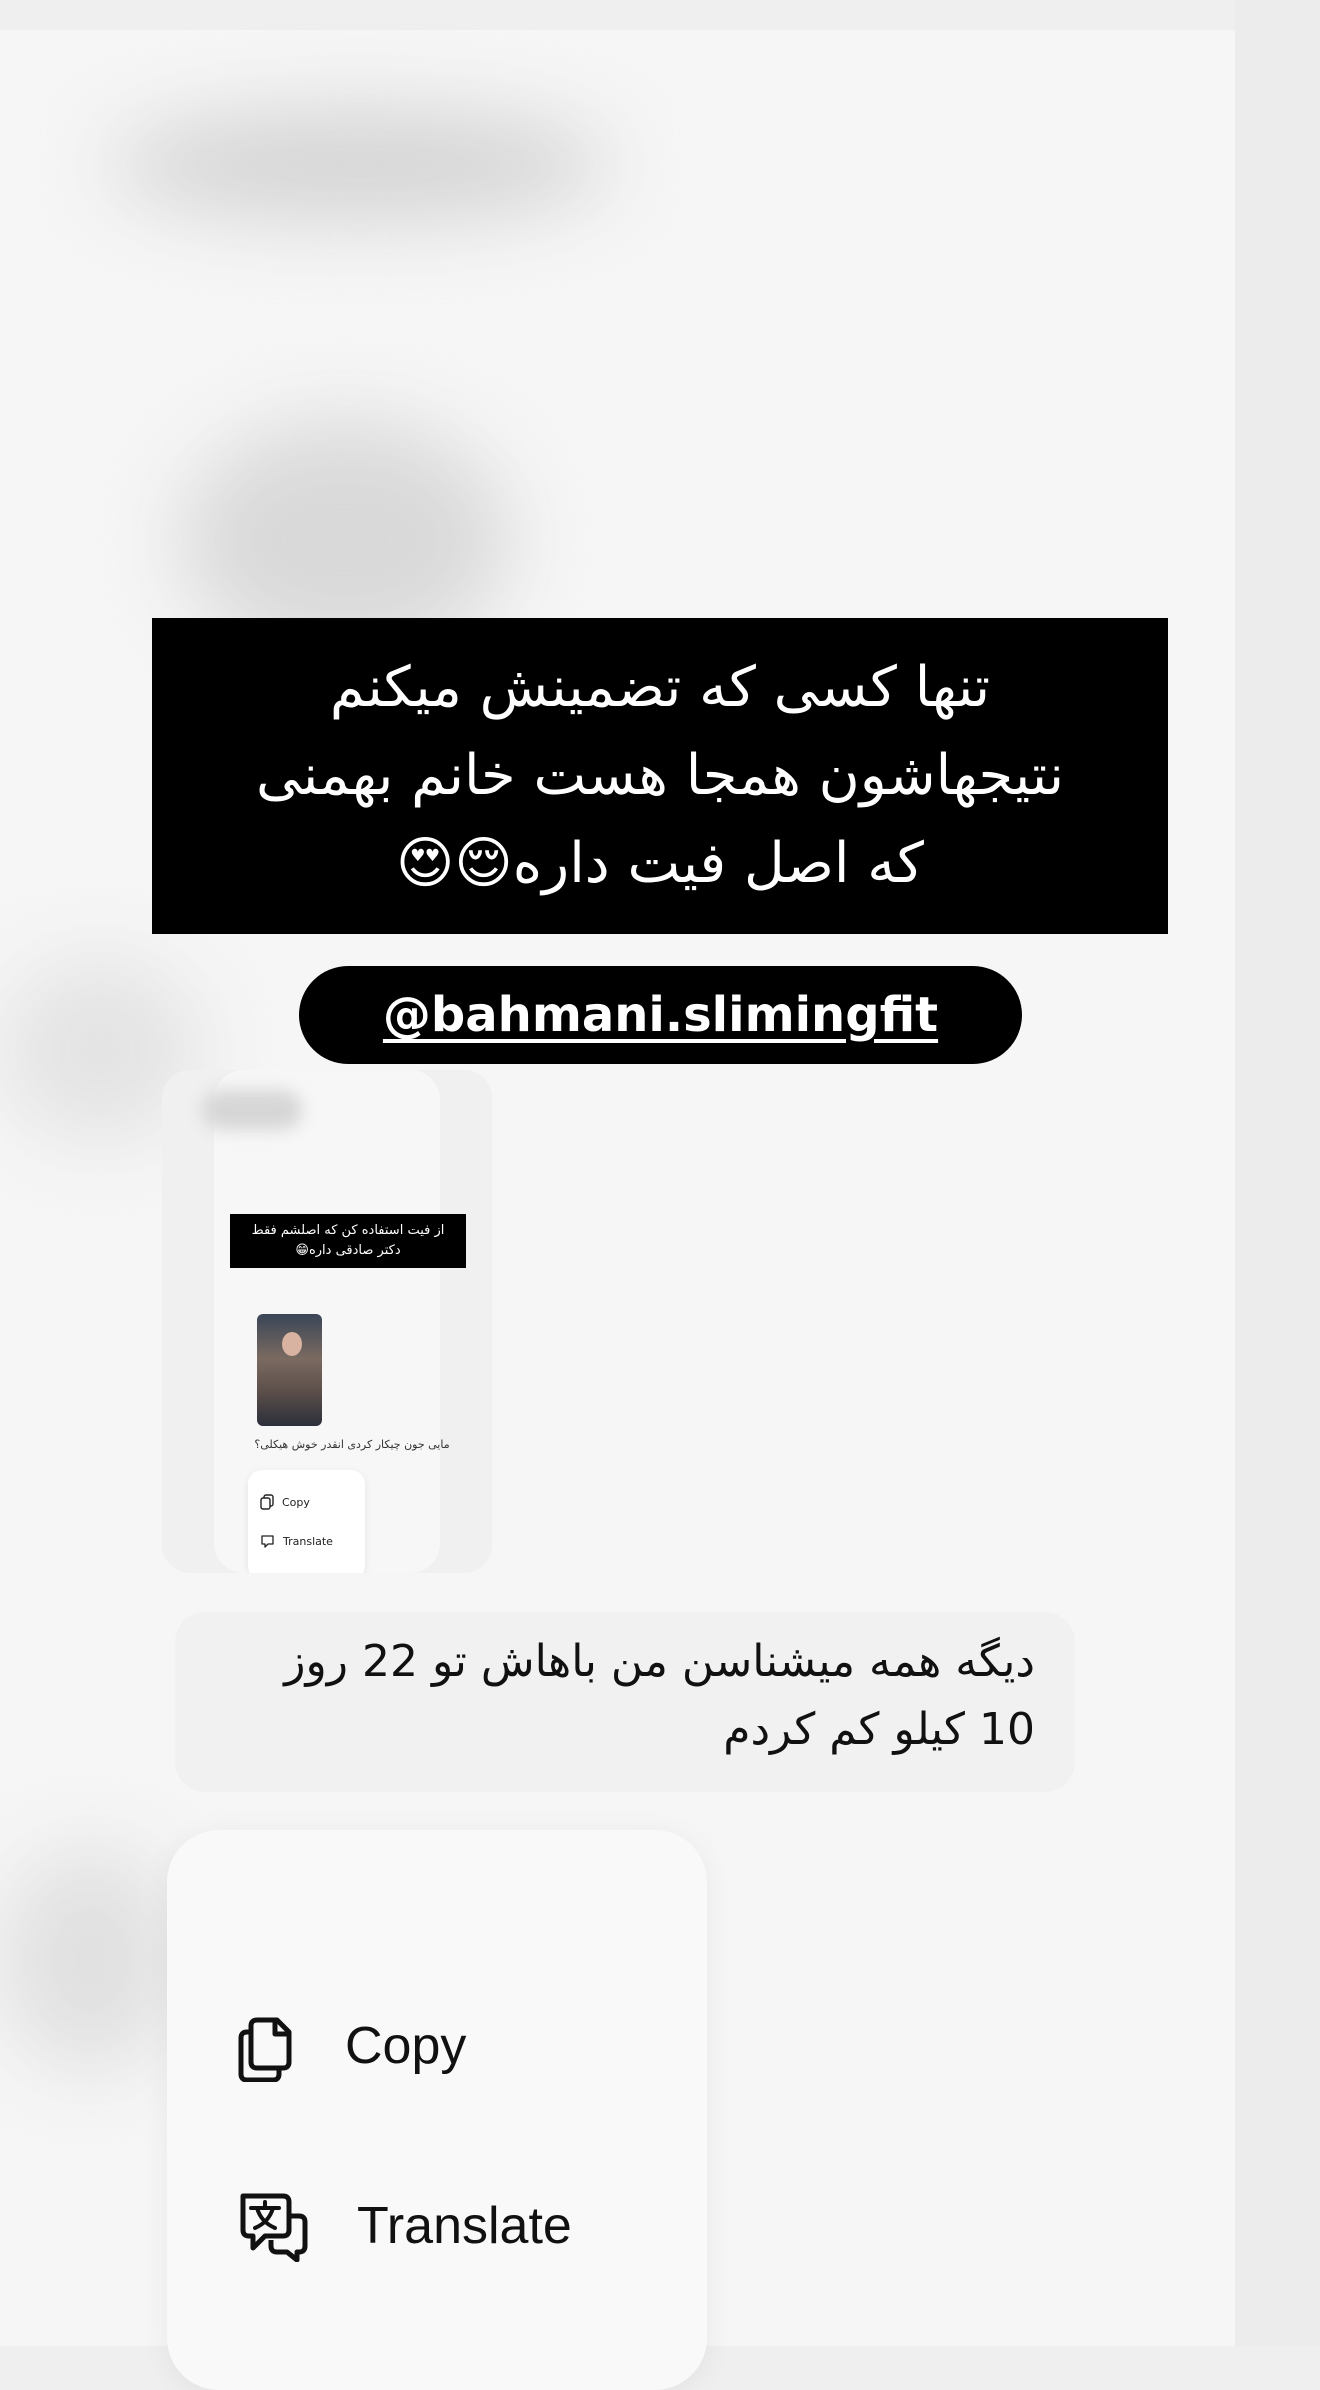 The image size is (1320, 2390). What do you see at coordinates (1277, 1173) in the screenshot?
I see `side-strip` at bounding box center [1277, 1173].